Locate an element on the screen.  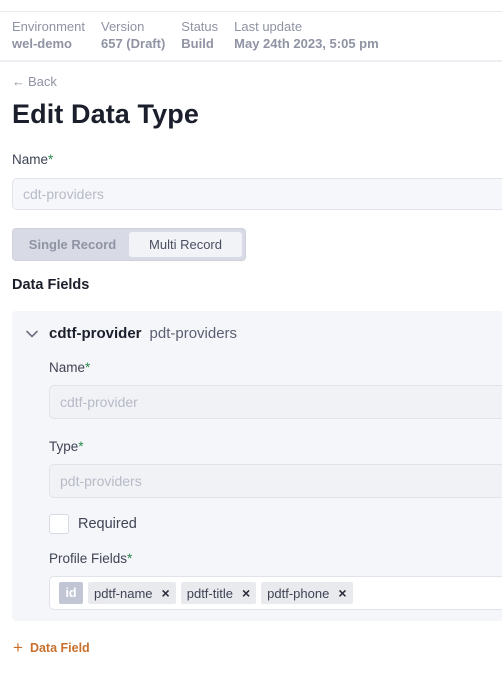
plus-icon: + is located at coordinates (18, 647).